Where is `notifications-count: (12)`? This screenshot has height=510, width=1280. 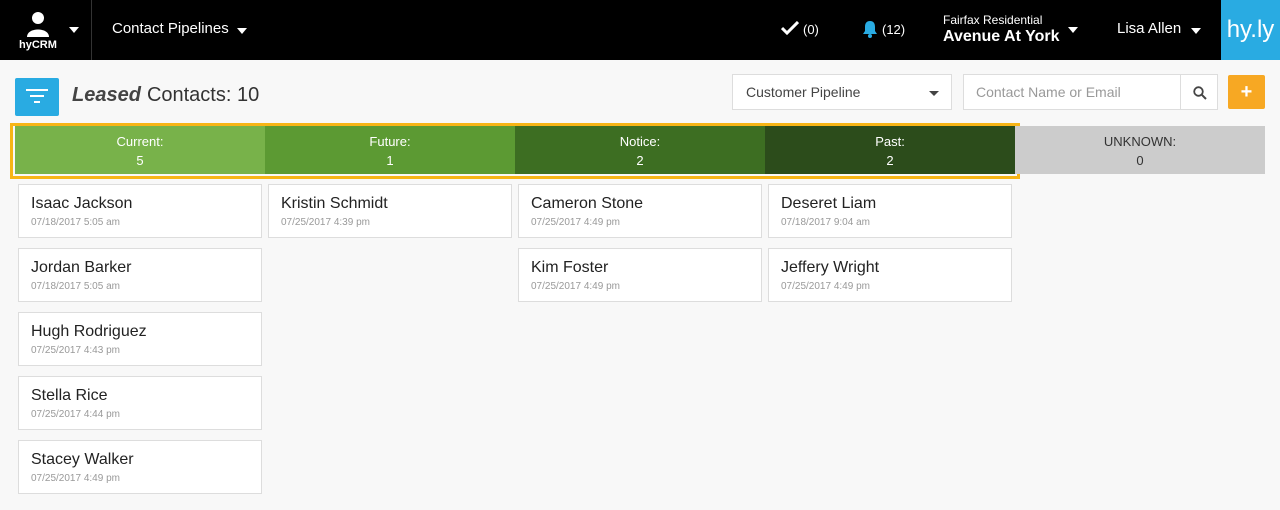
notifications-count: (12) is located at coordinates (894, 29).